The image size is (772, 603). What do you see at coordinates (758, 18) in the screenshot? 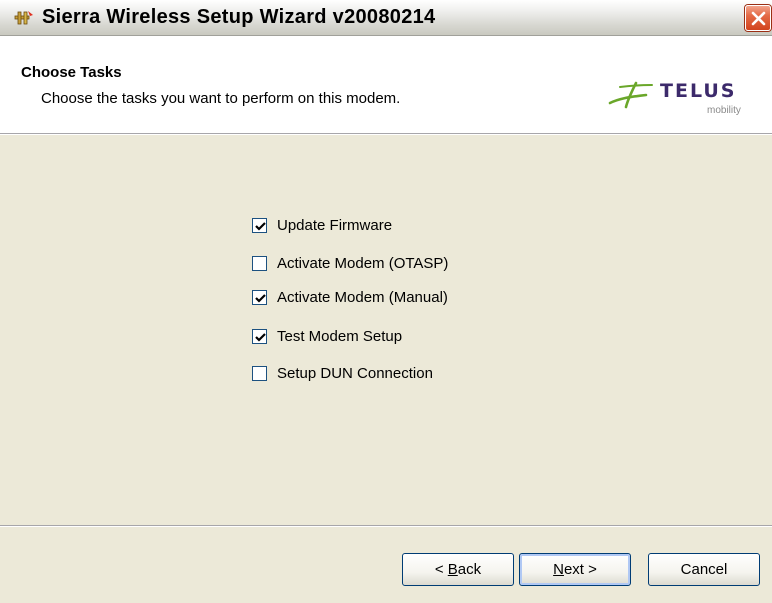
I see `close-button` at bounding box center [758, 18].